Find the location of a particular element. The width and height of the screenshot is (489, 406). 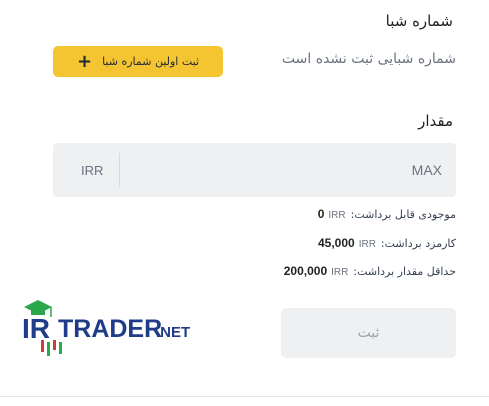

sheba-empty-message: شماره شبایی ثبت نشده است is located at coordinates (368, 59).